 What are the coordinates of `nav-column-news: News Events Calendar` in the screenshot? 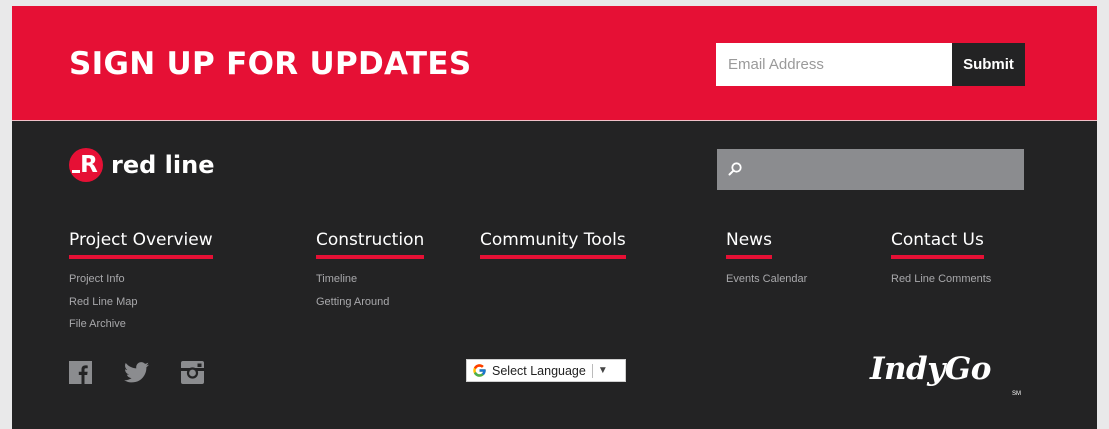 It's located at (766, 260).